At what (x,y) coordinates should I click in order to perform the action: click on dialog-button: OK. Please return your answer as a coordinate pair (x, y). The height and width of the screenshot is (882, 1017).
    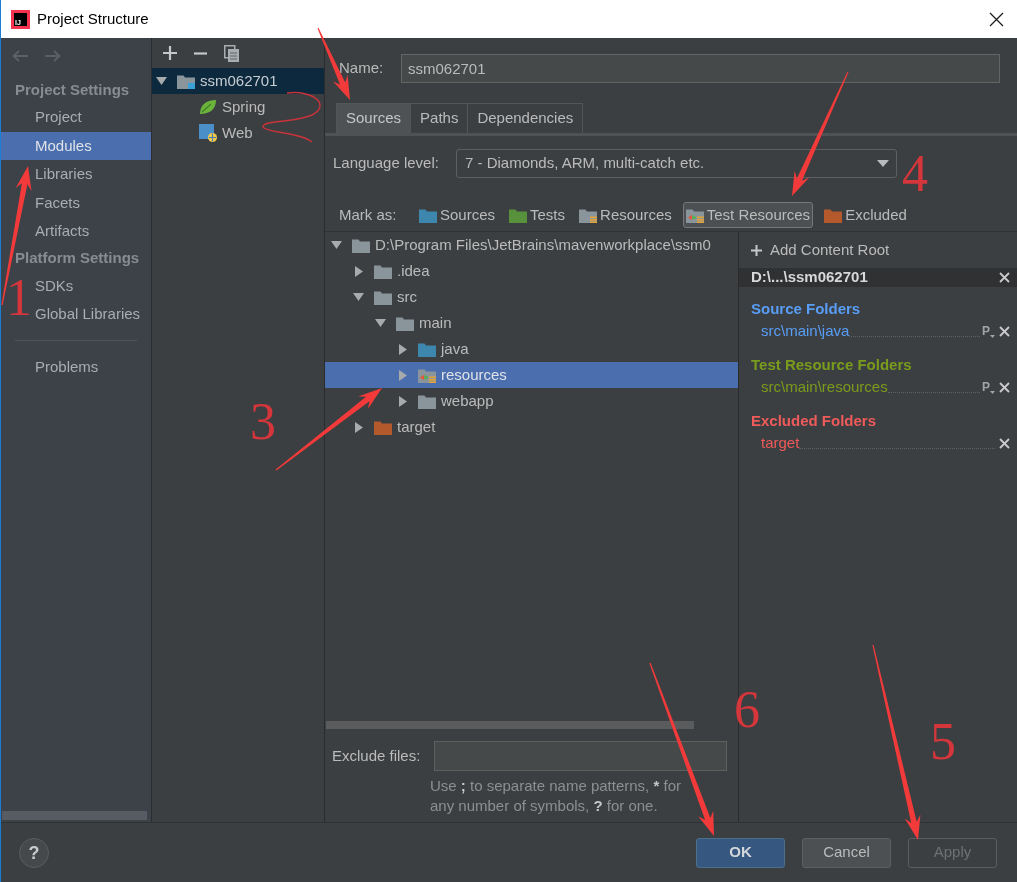
    Looking at the image, I should click on (740, 852).